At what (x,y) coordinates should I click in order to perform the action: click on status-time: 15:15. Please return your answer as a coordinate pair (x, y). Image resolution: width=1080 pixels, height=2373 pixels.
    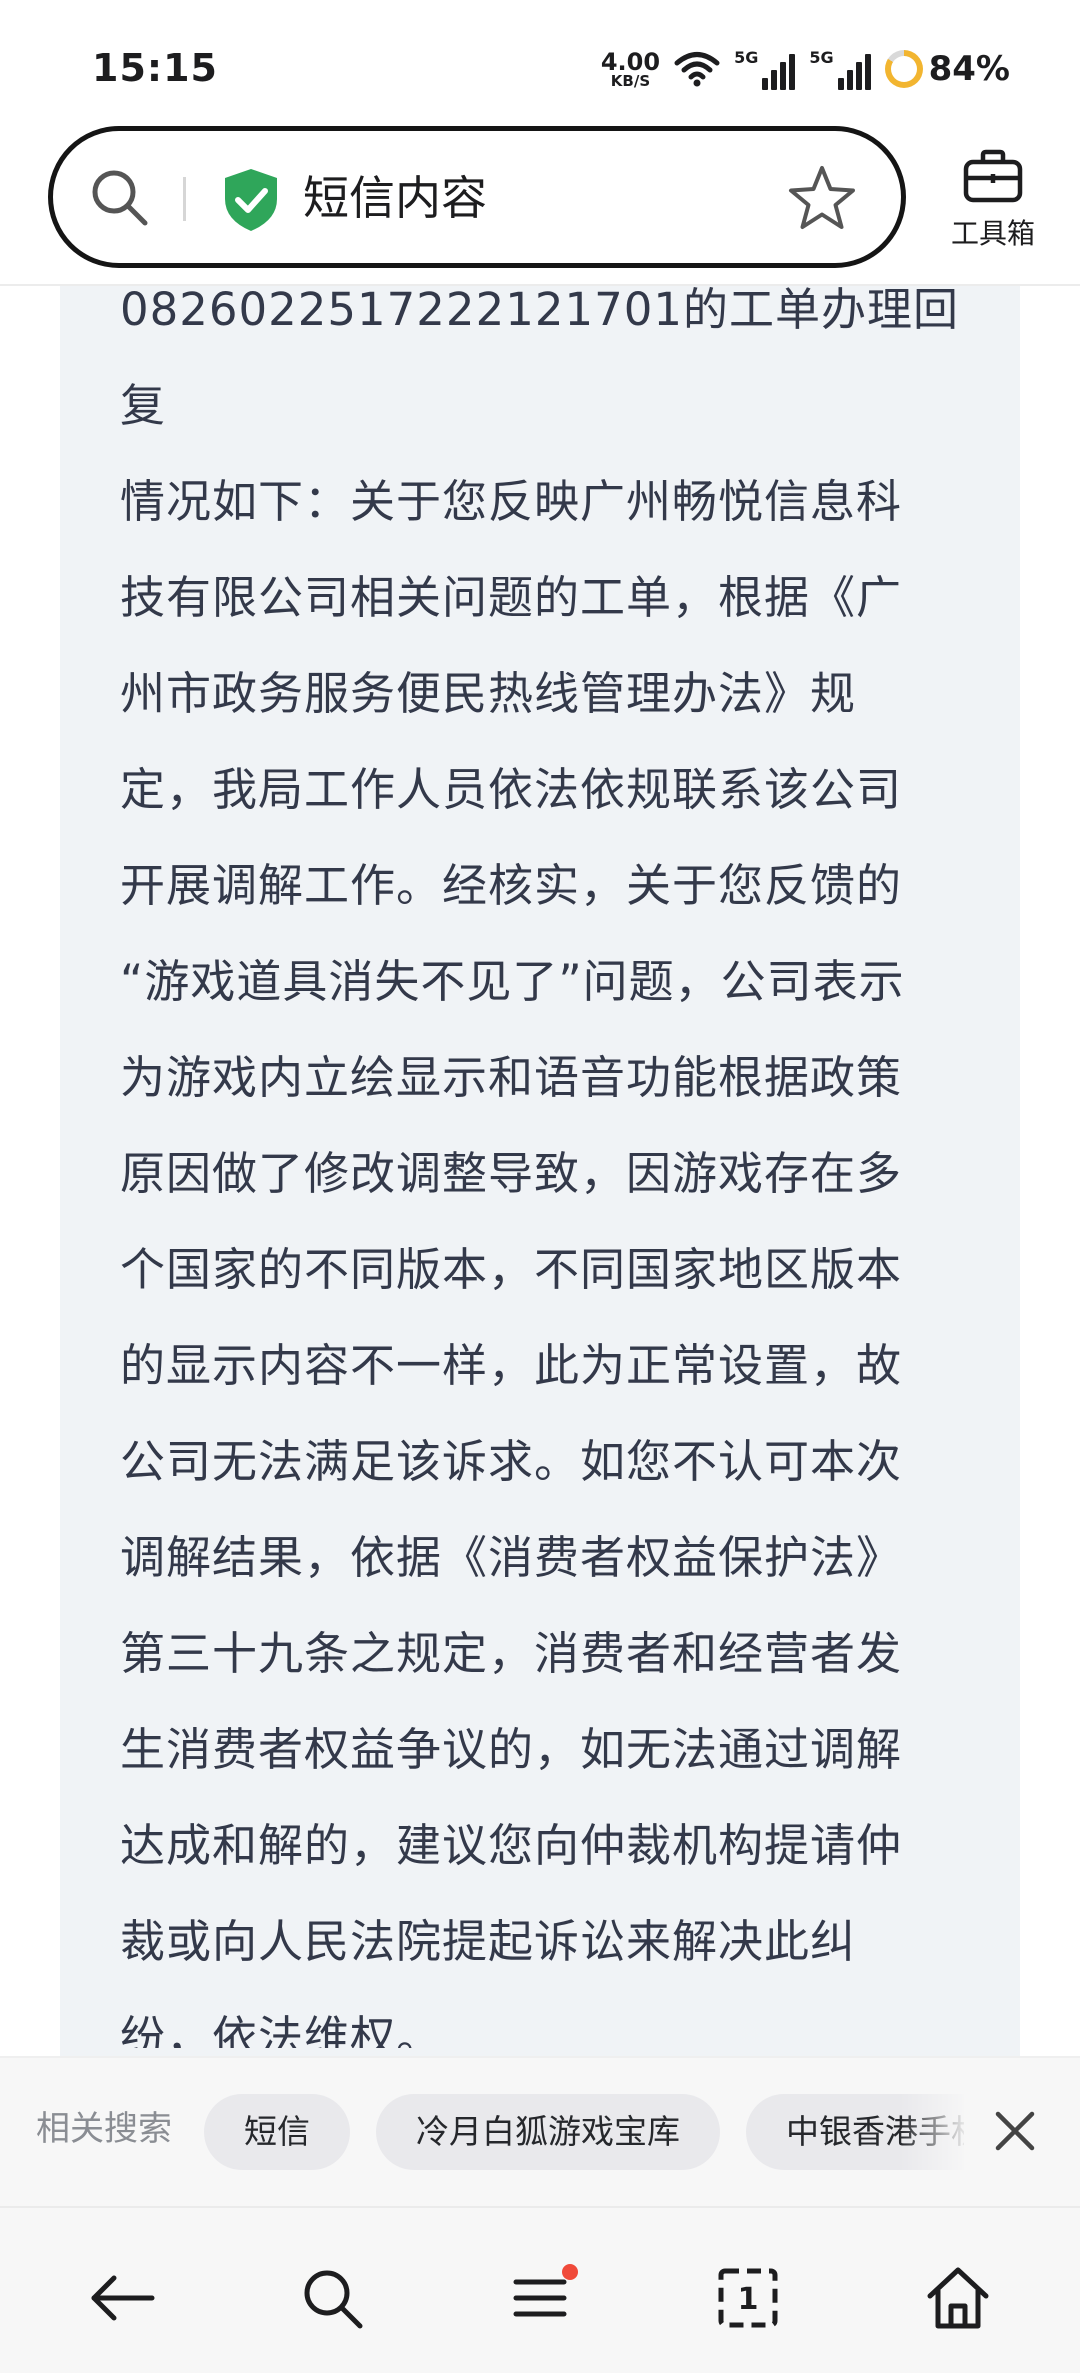
    Looking at the image, I should click on (155, 68).